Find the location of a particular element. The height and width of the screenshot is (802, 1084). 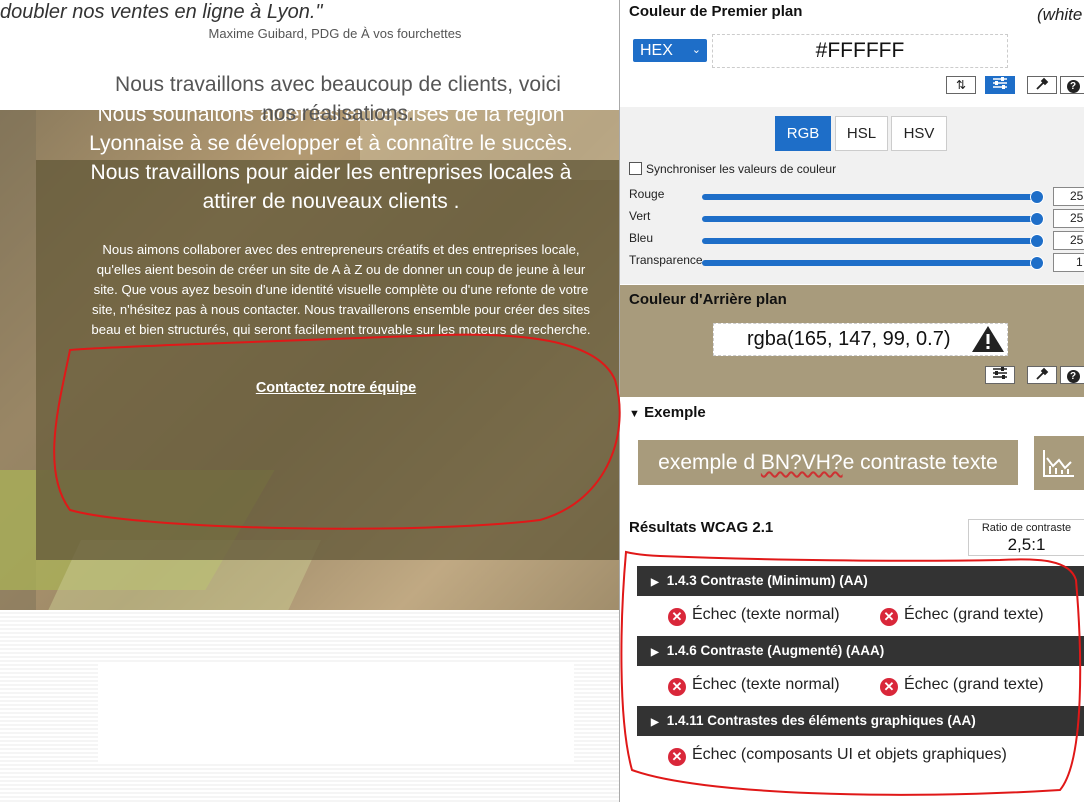

warning-icon is located at coordinates (988, 339).